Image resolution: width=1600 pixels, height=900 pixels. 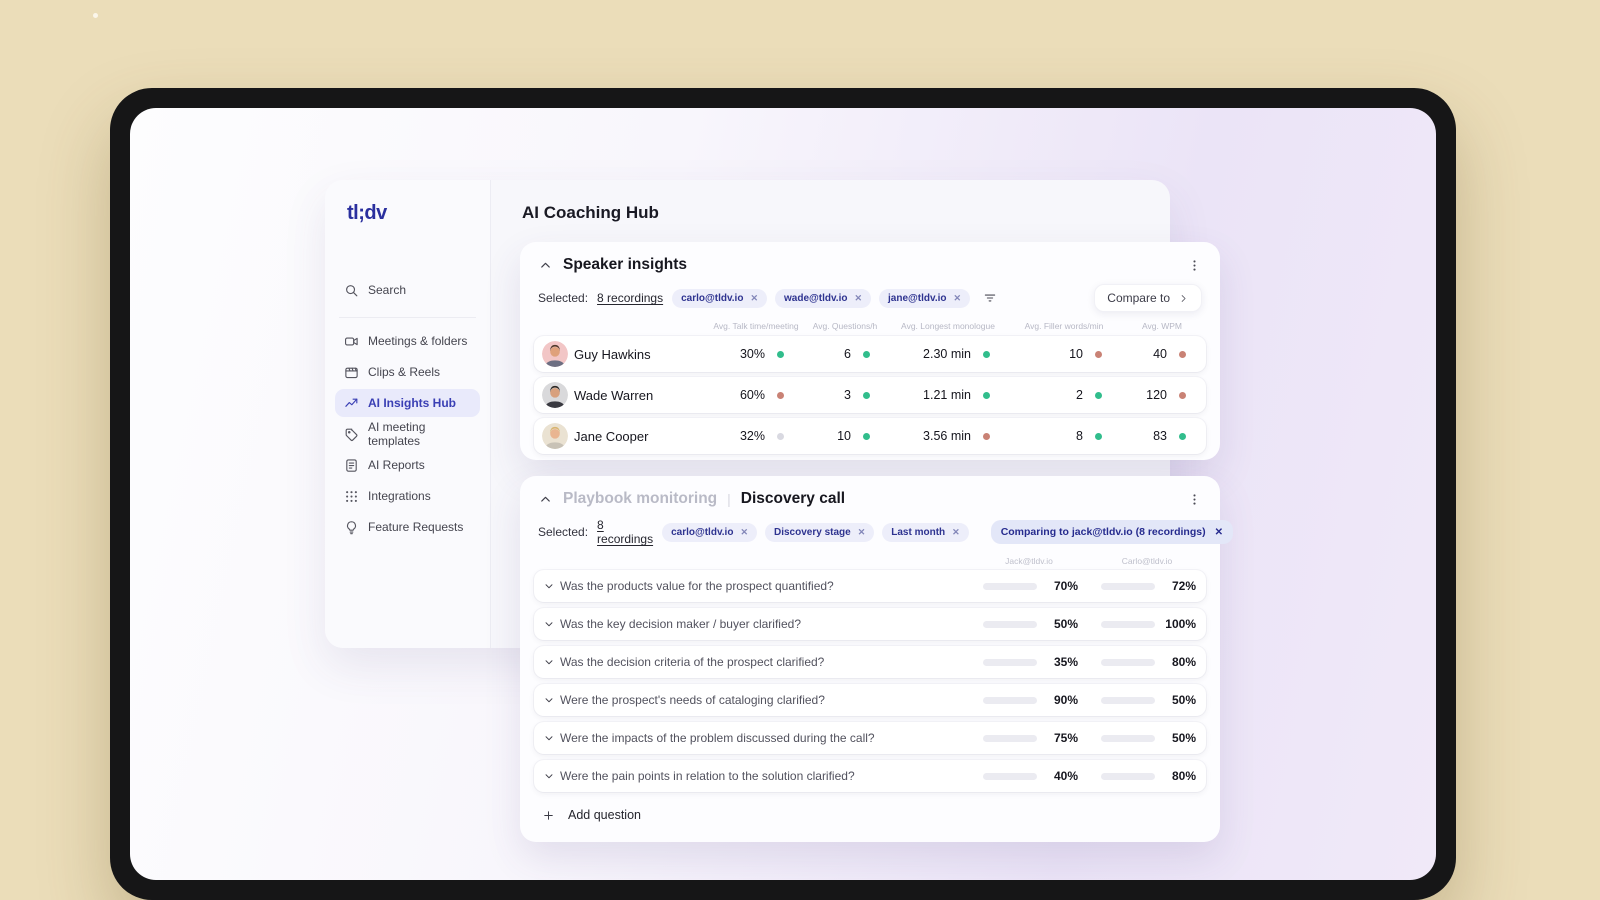 What do you see at coordinates (816, 298) in the screenshot?
I see `filter-chip-label: wade@tldv.io` at bounding box center [816, 298].